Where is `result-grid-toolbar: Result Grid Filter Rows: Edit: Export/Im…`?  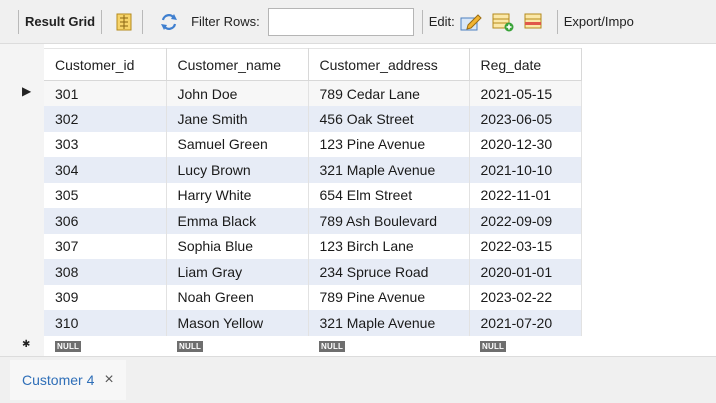
result-grid-toolbar: Result Grid Filter Rows: Edit: Export/Im… is located at coordinates (358, 22).